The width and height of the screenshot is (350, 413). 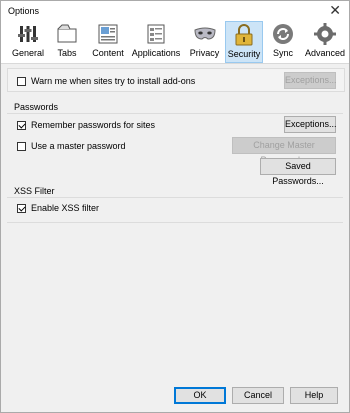 What do you see at coordinates (204, 33) in the screenshot?
I see `privacy-mask-icon` at bounding box center [204, 33].